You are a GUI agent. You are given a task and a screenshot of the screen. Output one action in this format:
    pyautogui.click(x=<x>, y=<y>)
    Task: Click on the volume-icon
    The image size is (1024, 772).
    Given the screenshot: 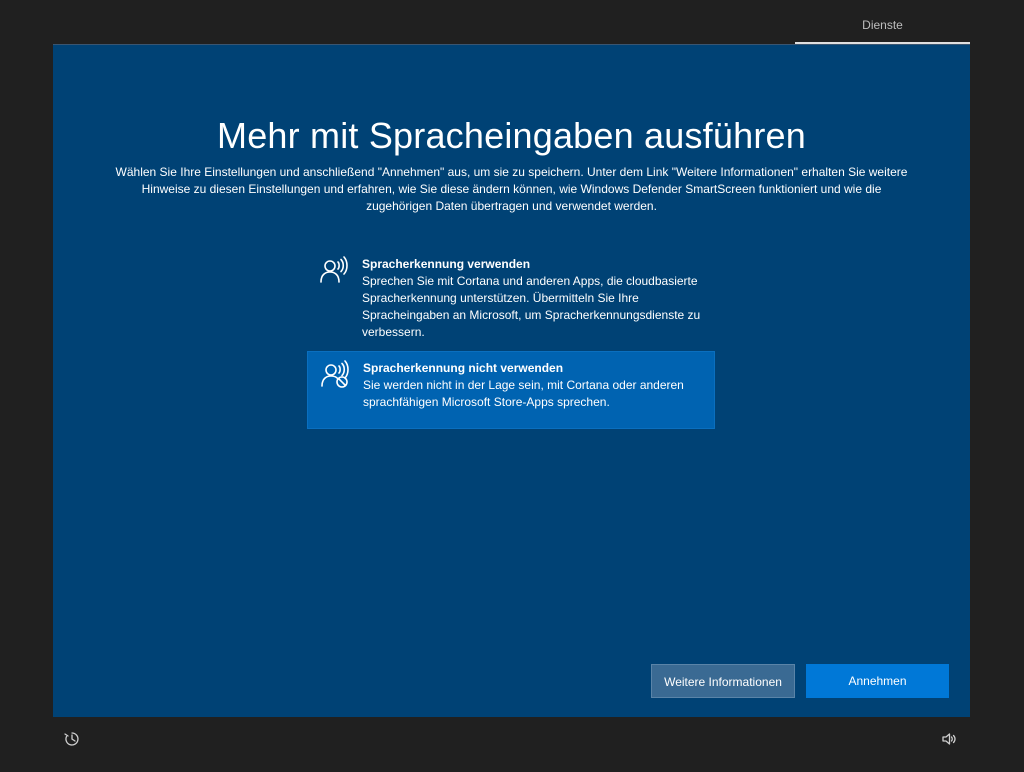 What is the action you would take?
    pyautogui.click(x=949, y=739)
    